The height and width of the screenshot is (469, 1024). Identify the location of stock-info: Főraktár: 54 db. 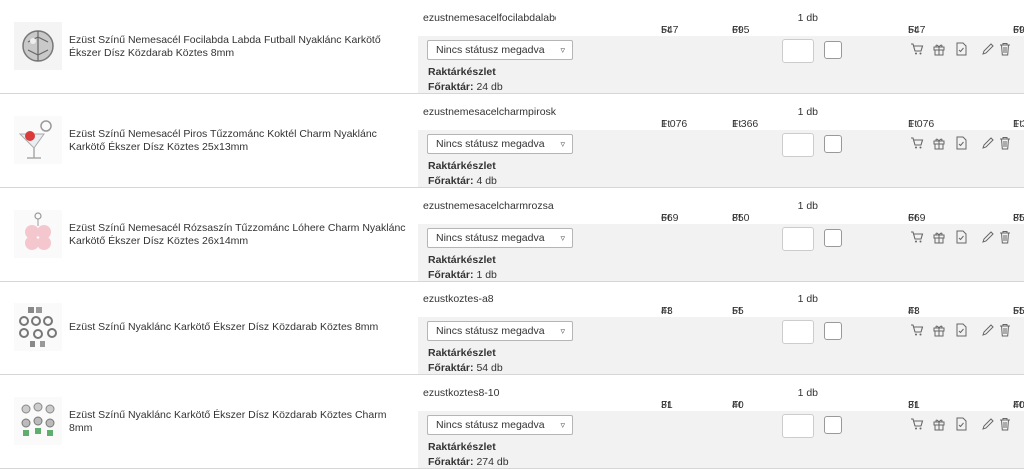
(465, 368).